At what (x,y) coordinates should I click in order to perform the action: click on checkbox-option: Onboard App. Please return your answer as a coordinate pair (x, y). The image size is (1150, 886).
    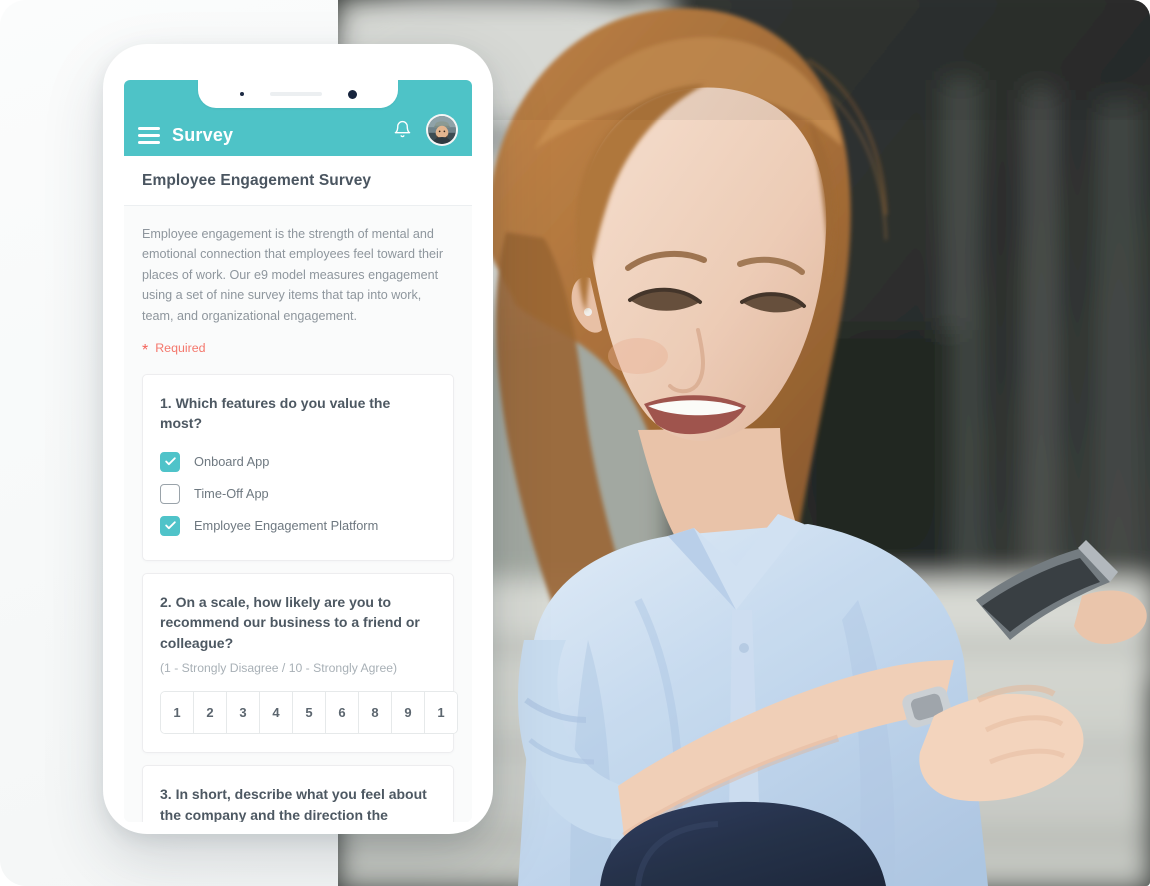
    Looking at the image, I should click on (298, 462).